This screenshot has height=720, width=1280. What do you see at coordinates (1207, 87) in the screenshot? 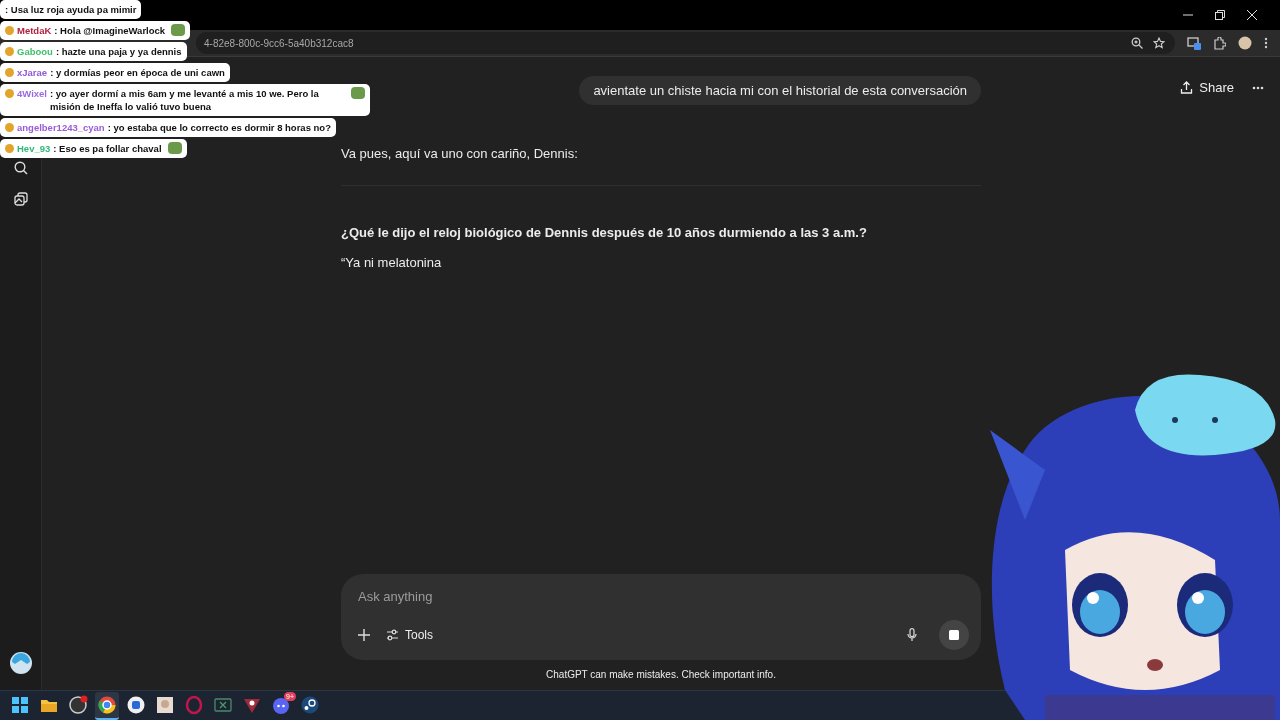
I see `share-button: Share` at bounding box center [1207, 87].